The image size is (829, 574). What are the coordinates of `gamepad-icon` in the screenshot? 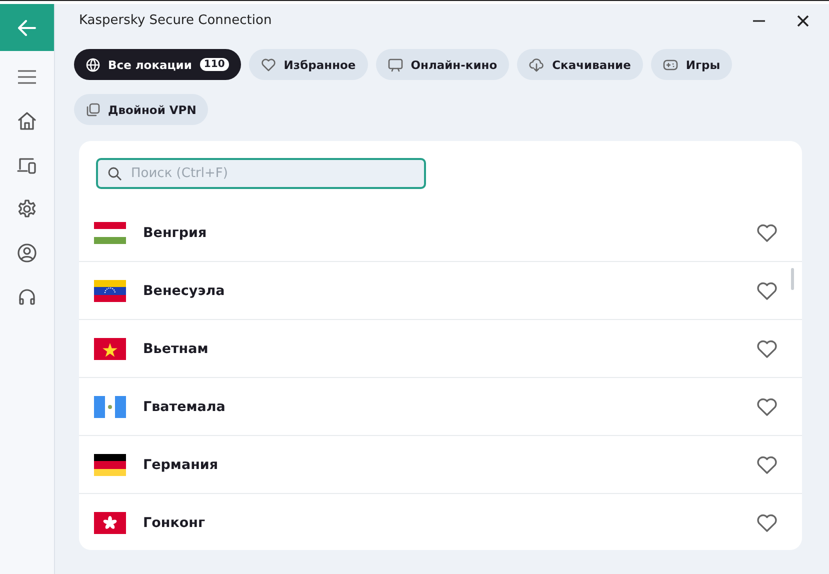 It's located at (670, 65).